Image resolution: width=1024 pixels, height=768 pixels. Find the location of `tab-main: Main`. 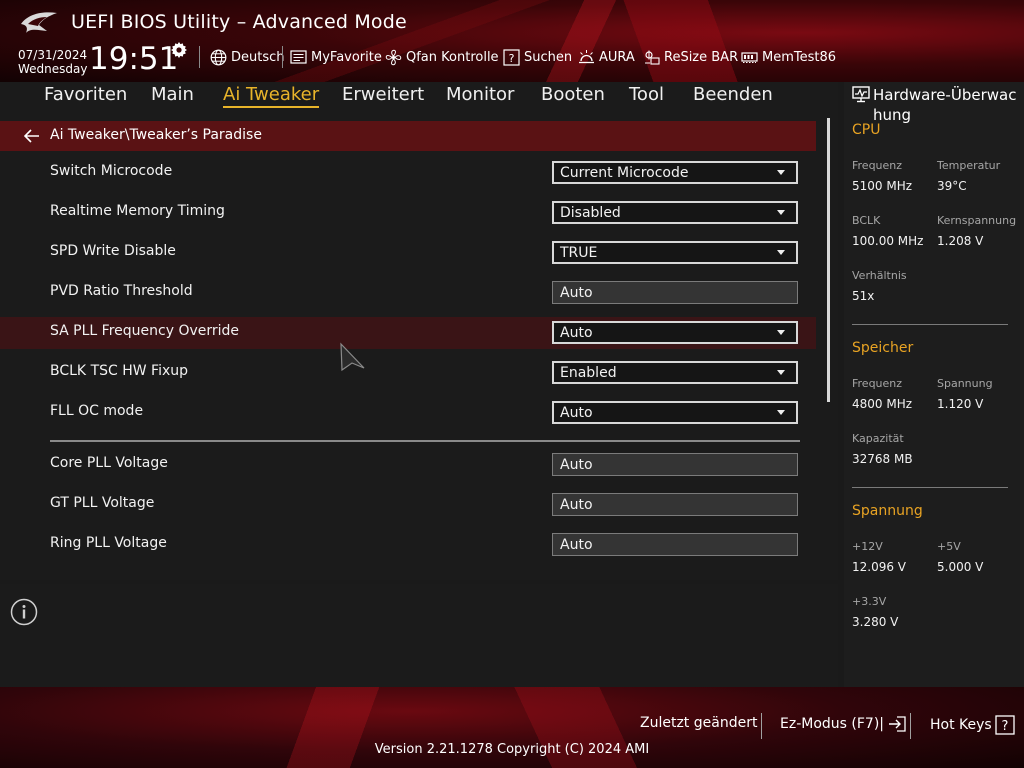

tab-main: Main is located at coordinates (172, 94).